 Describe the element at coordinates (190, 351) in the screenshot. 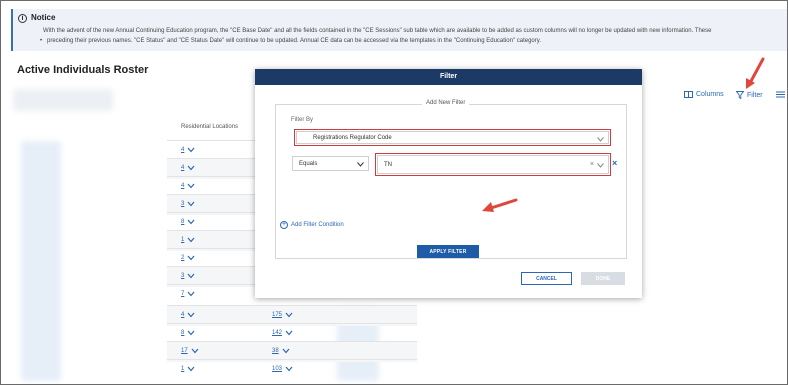

I see `row-link: 17` at that location.